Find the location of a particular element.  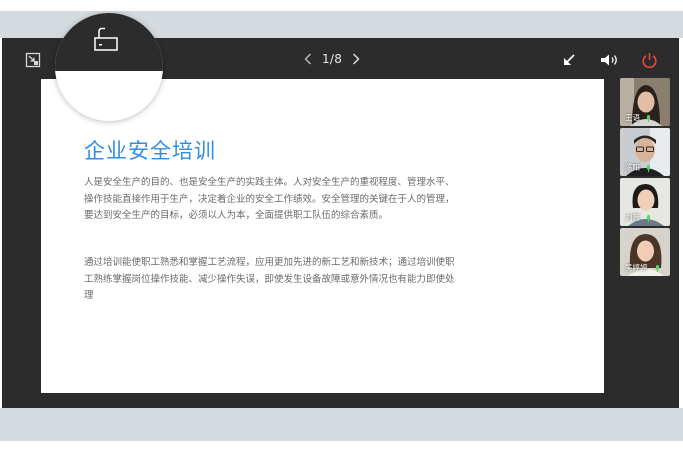

participant-tile: 刘薇 is located at coordinates (645, 202).